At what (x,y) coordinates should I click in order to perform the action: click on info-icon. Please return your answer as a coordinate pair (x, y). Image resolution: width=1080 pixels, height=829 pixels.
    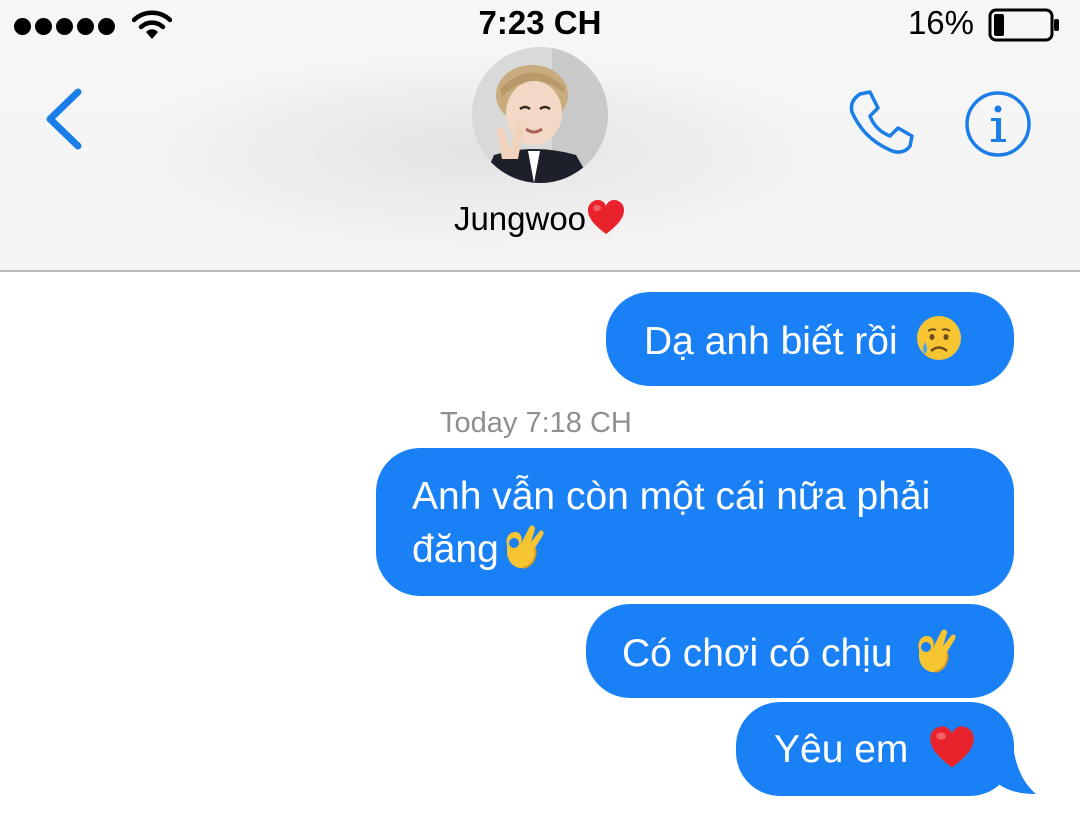
    Looking at the image, I should click on (998, 124).